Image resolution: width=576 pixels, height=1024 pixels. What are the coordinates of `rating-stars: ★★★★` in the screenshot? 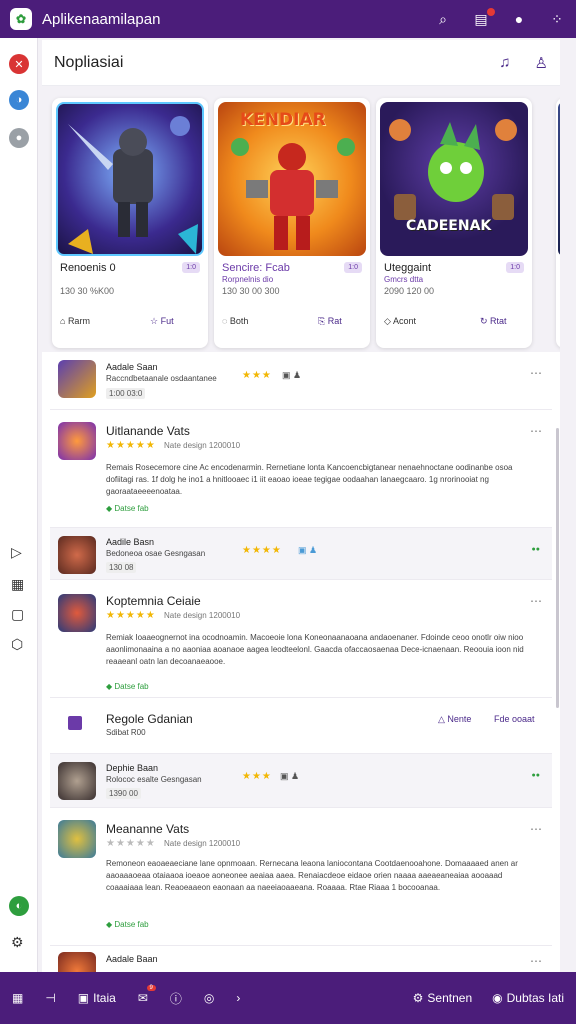 It's located at (262, 550).